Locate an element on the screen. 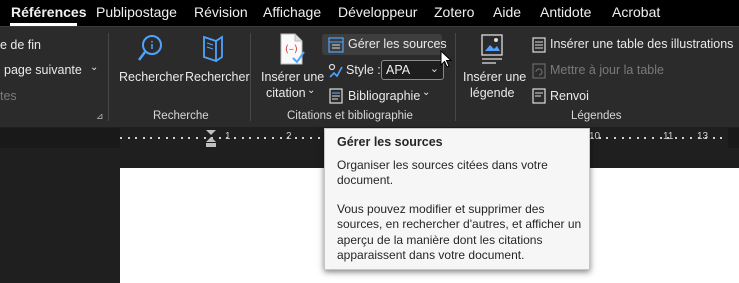 The image size is (739, 283). insert-table-of-figures-button: Insérer une table des illustrations is located at coordinates (641, 44).